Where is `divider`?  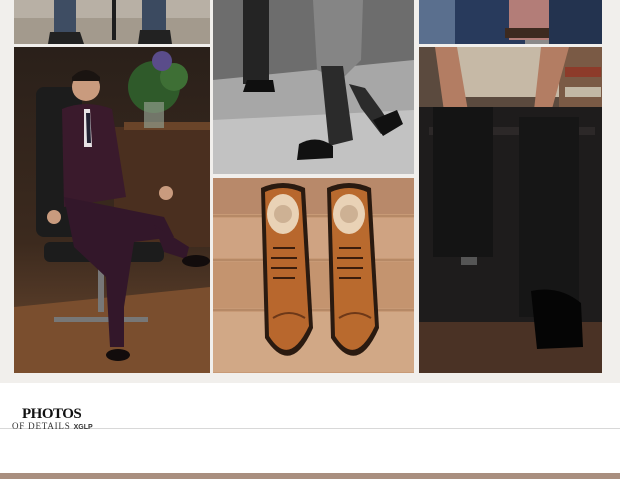 divider is located at coordinates (310, 428).